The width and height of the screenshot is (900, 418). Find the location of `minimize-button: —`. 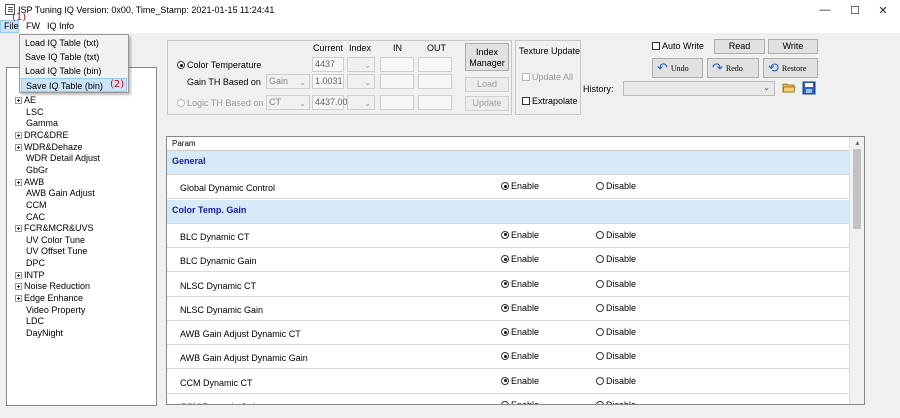

minimize-button: — is located at coordinates (825, 10).